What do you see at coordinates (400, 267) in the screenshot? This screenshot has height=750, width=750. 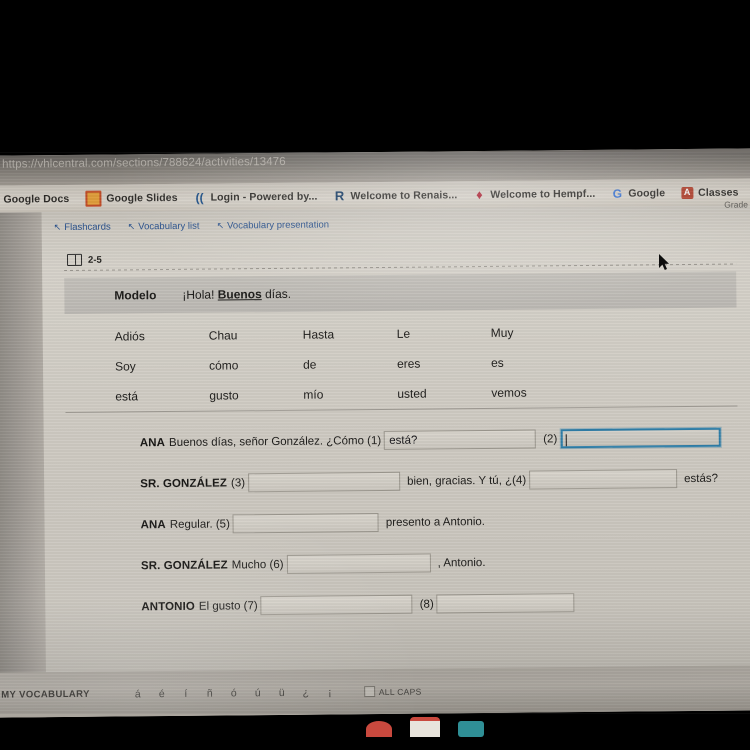 I see `dashed-divider` at bounding box center [400, 267].